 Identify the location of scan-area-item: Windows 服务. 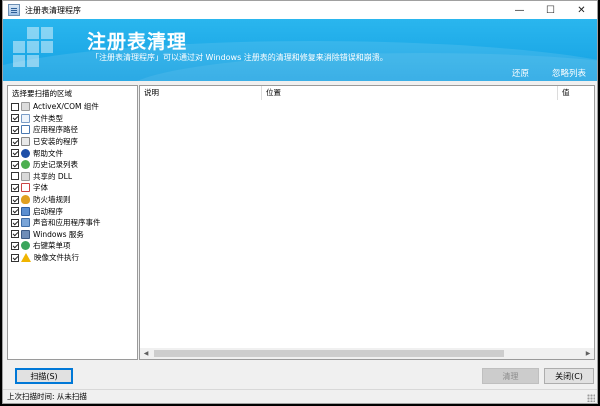
(72, 235).